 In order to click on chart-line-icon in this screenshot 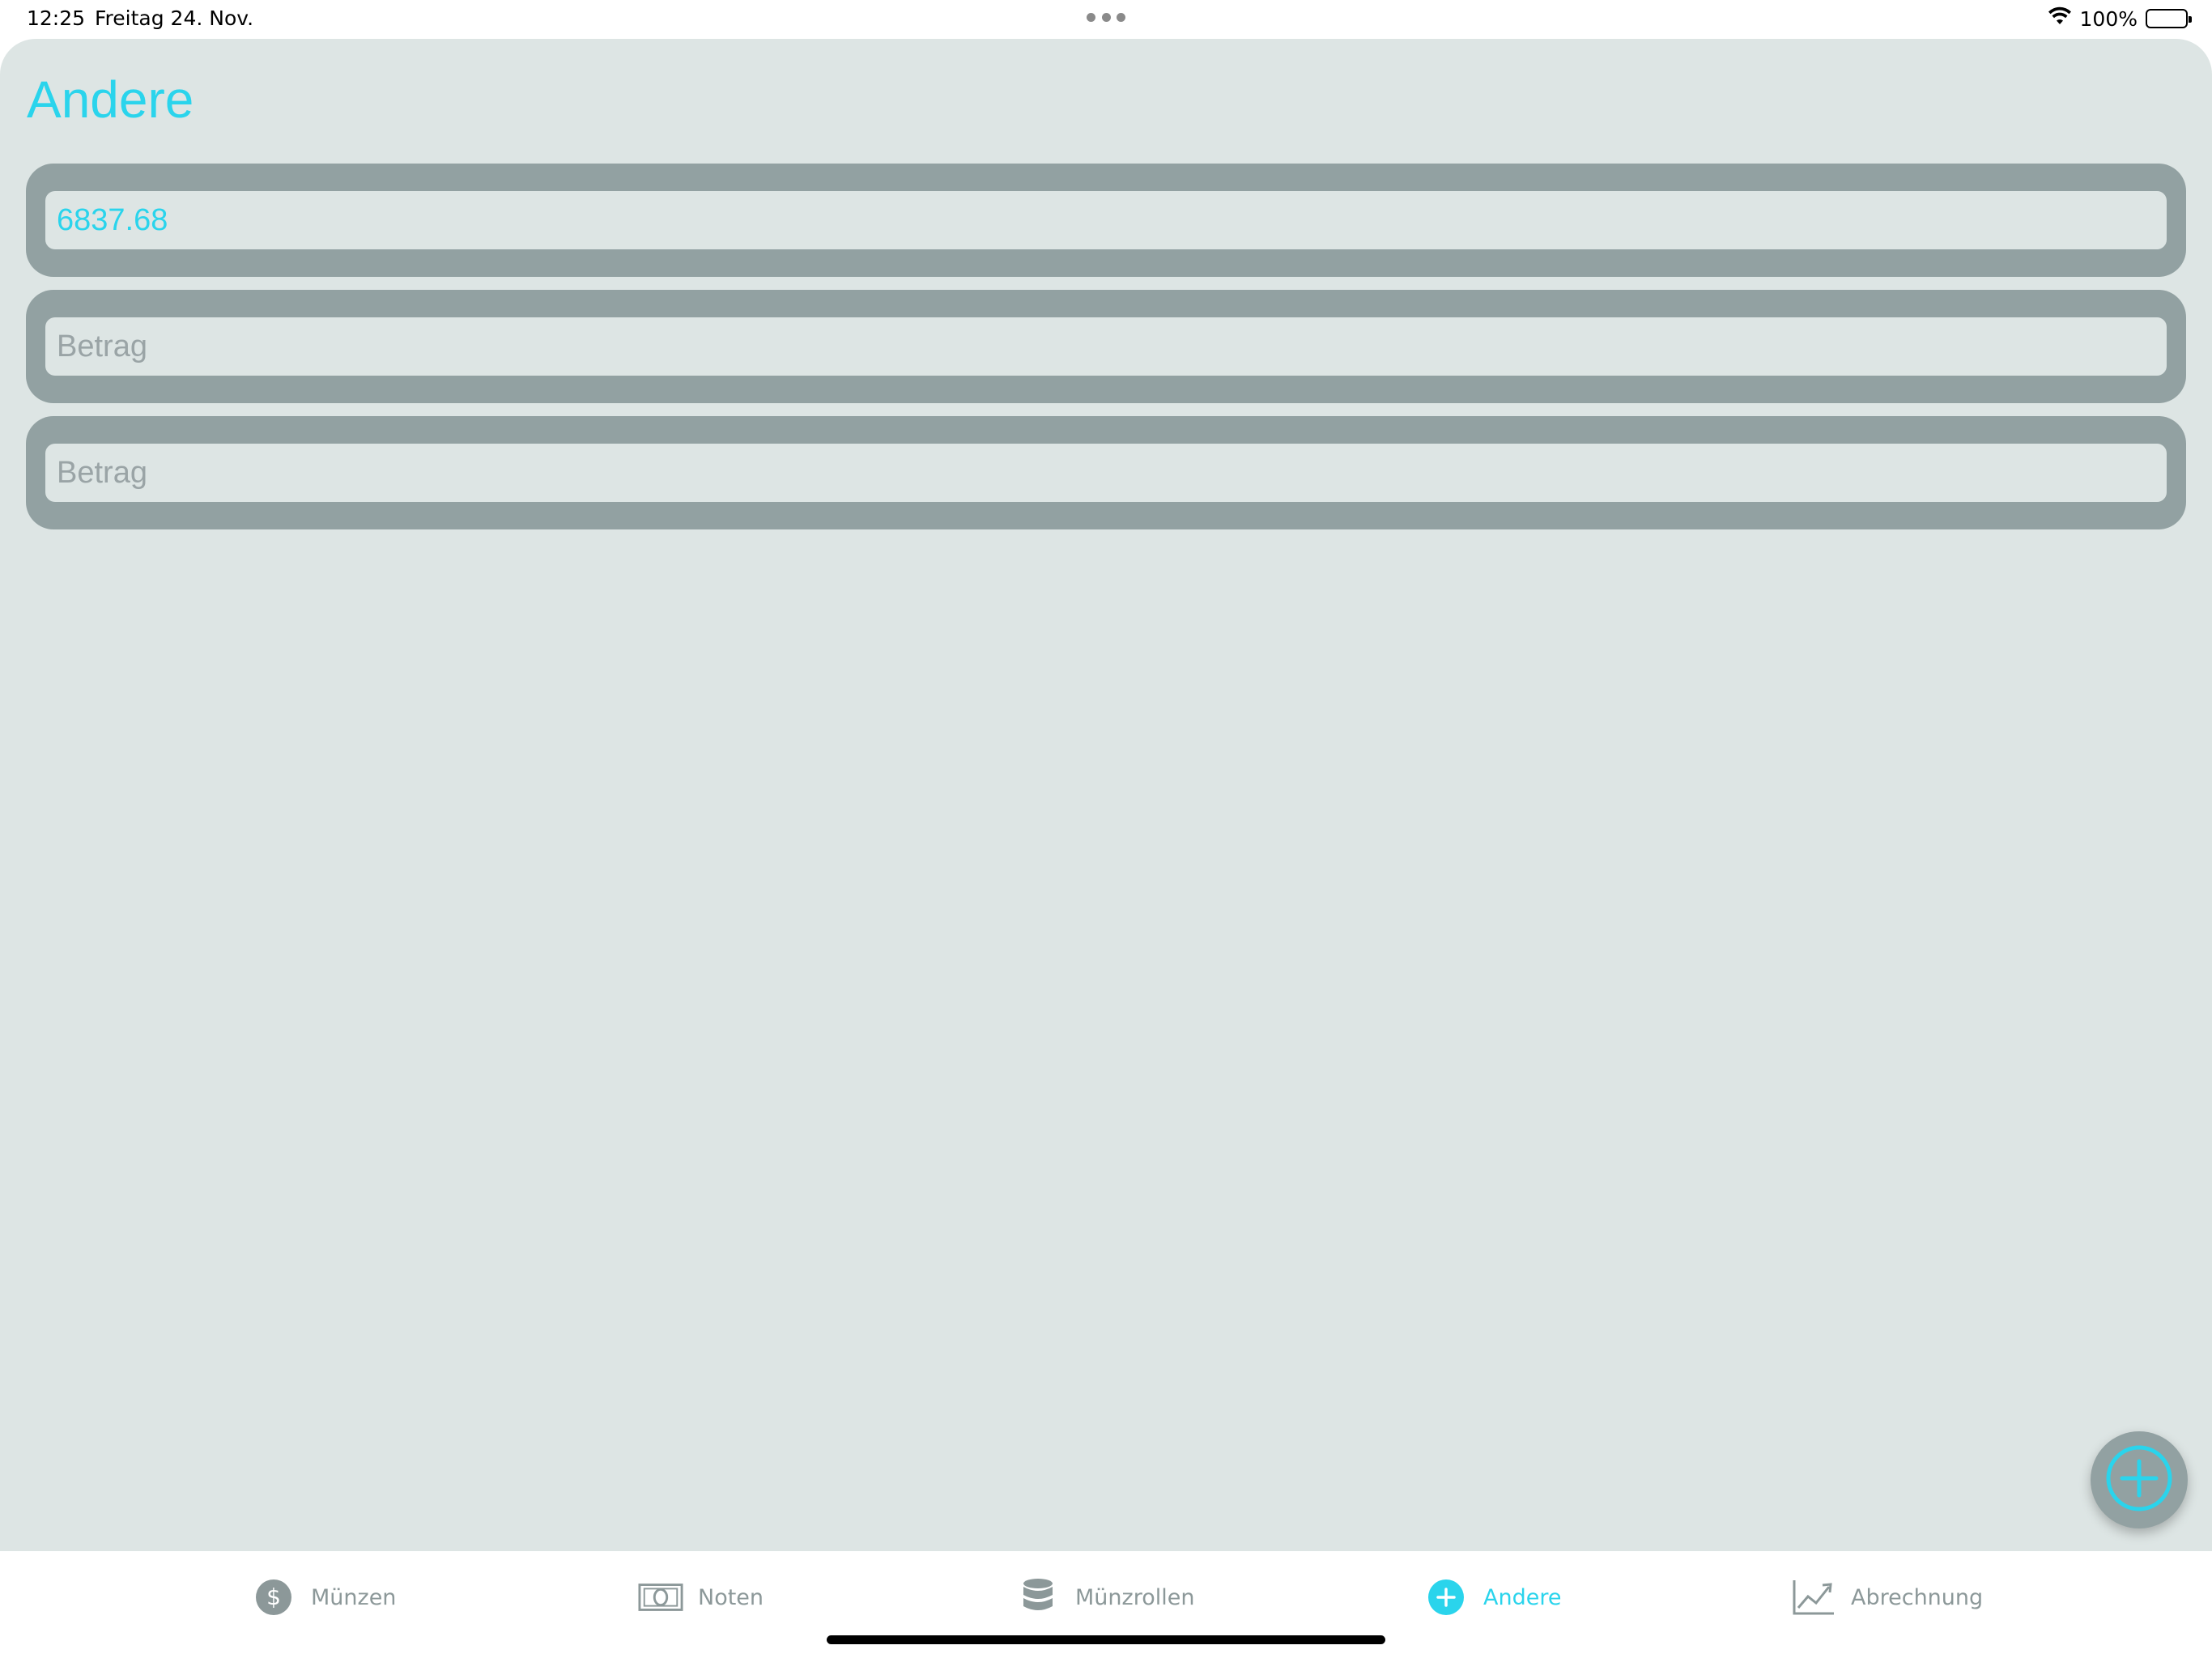, I will do `click(1813, 1597)`.